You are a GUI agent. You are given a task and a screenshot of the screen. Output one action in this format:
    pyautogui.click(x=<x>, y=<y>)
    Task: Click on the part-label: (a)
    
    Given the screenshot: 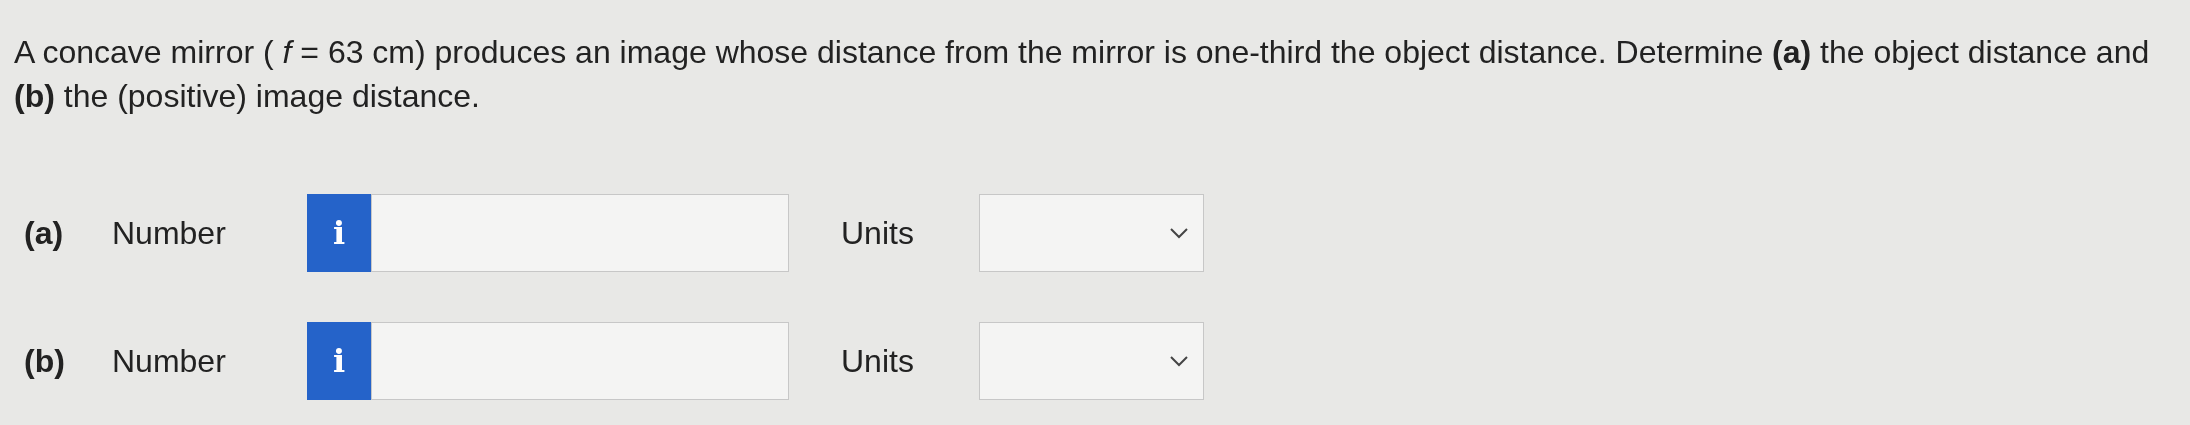 What is the action you would take?
    pyautogui.click(x=44, y=233)
    